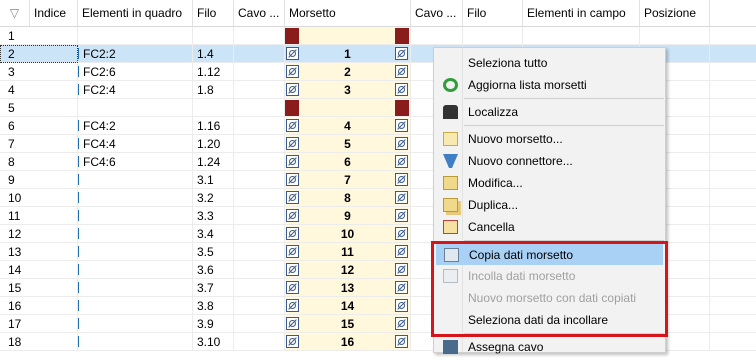 The width and height of the screenshot is (756, 358). I want to click on menu-item: Cancella, so click(549, 227).